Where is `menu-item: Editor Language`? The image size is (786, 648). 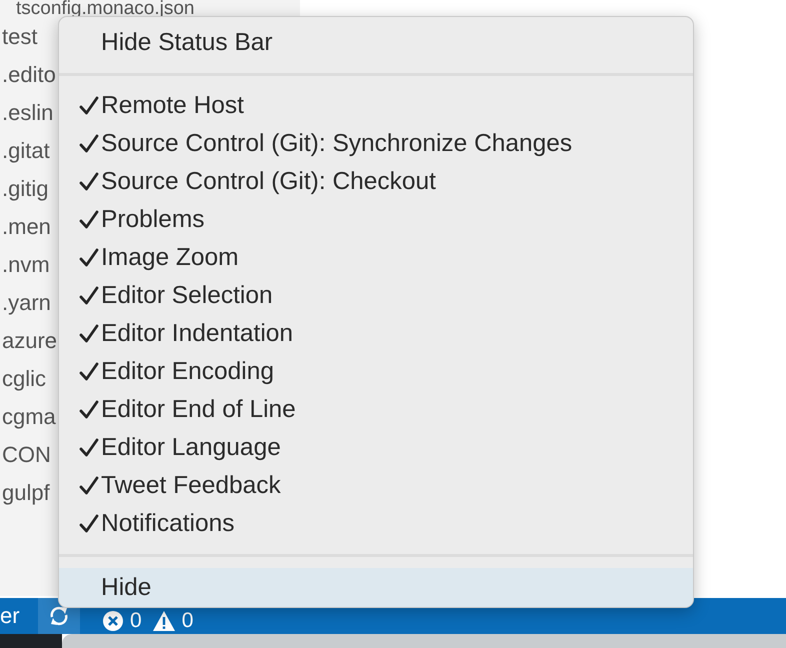 menu-item: Editor Language is located at coordinates (376, 448).